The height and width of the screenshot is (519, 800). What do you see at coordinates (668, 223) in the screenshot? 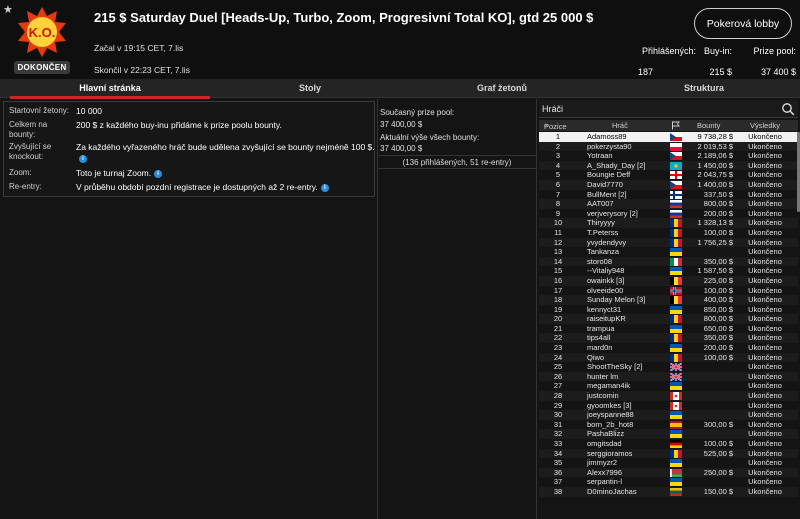
I see `table-row: 10 Thiryyyy 1 328,13 $ Ukončeno` at bounding box center [668, 223].